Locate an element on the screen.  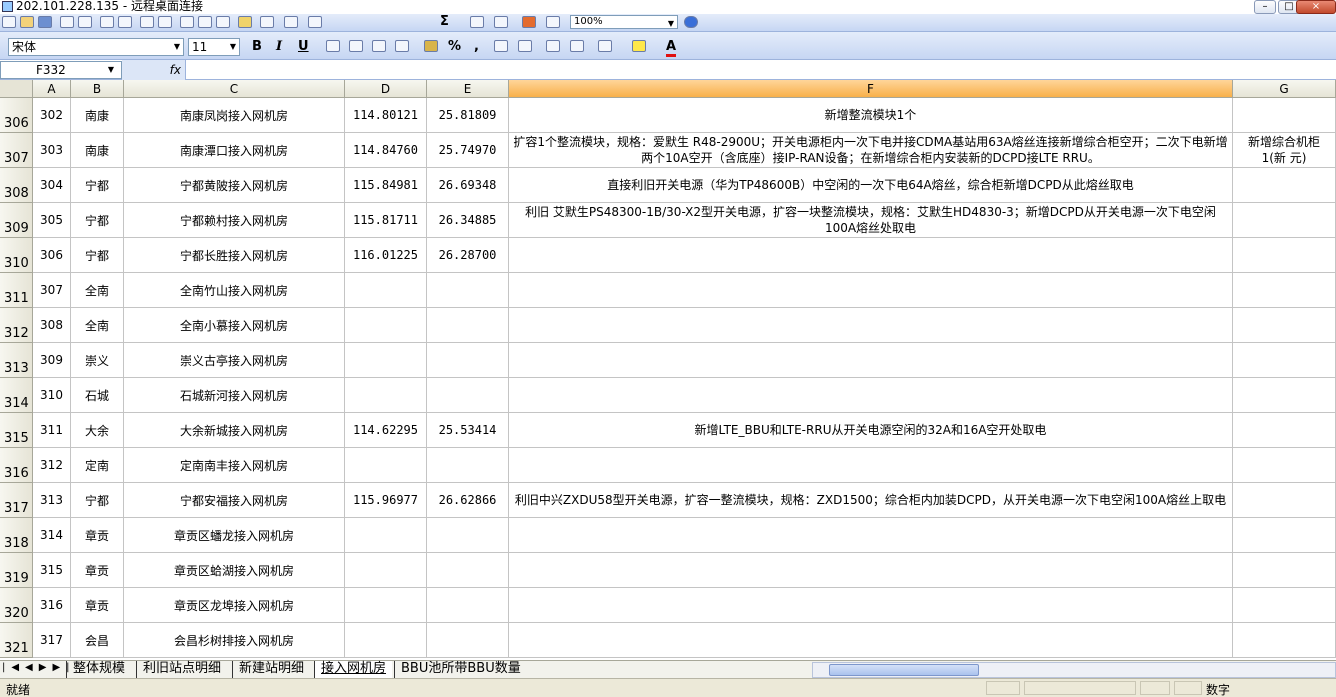
cell-a: 317 is located at coordinates (52, 640).